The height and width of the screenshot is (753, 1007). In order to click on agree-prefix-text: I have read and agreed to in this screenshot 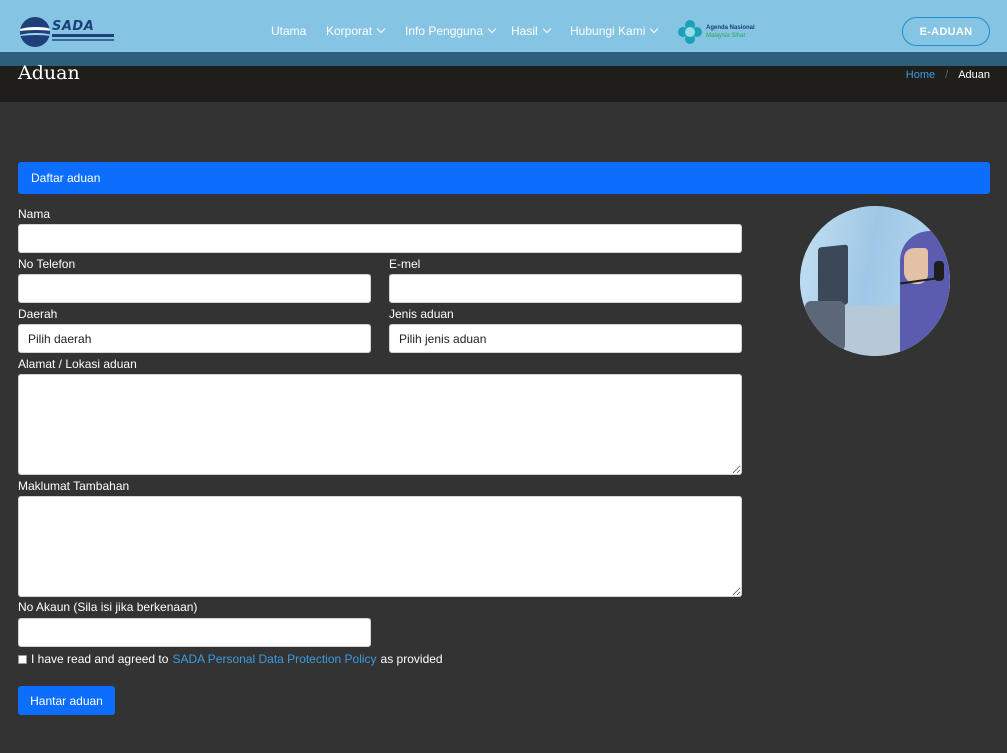, I will do `click(100, 659)`.